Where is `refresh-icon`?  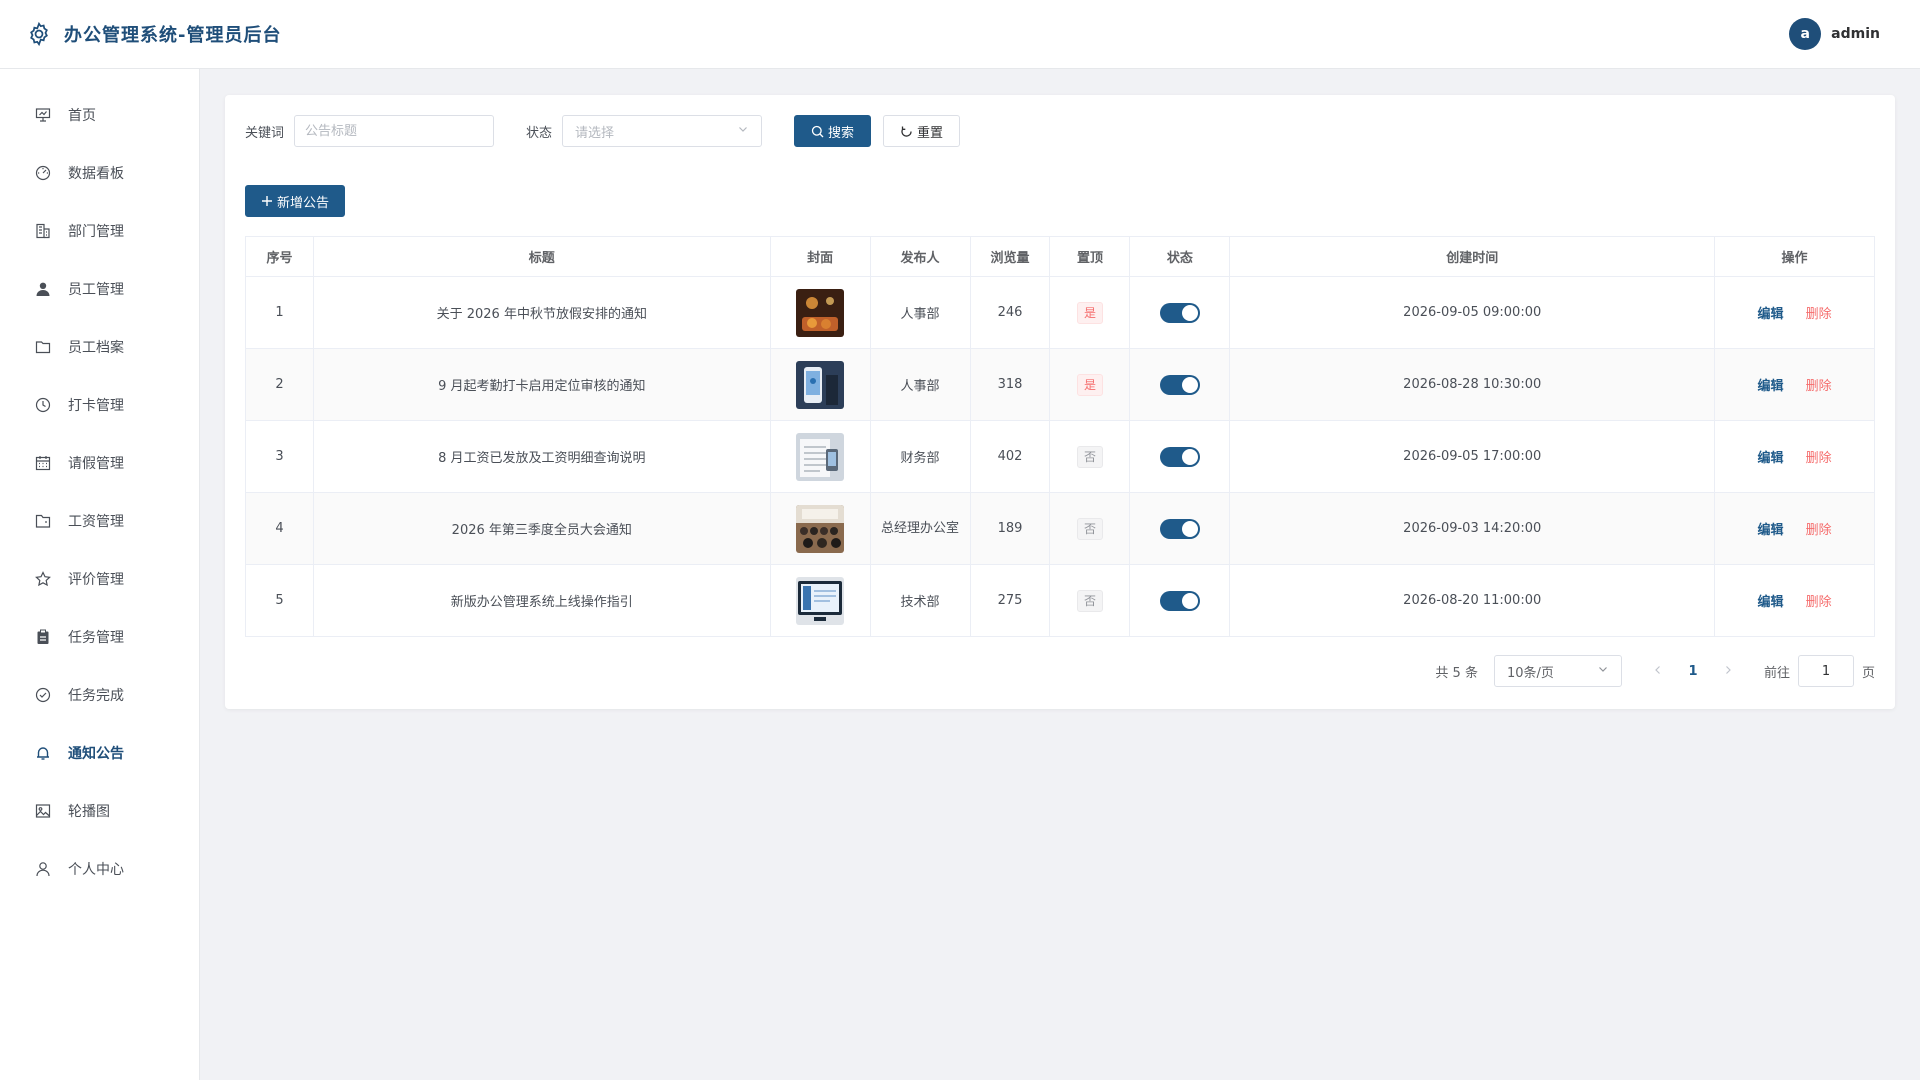
refresh-icon is located at coordinates (906, 131).